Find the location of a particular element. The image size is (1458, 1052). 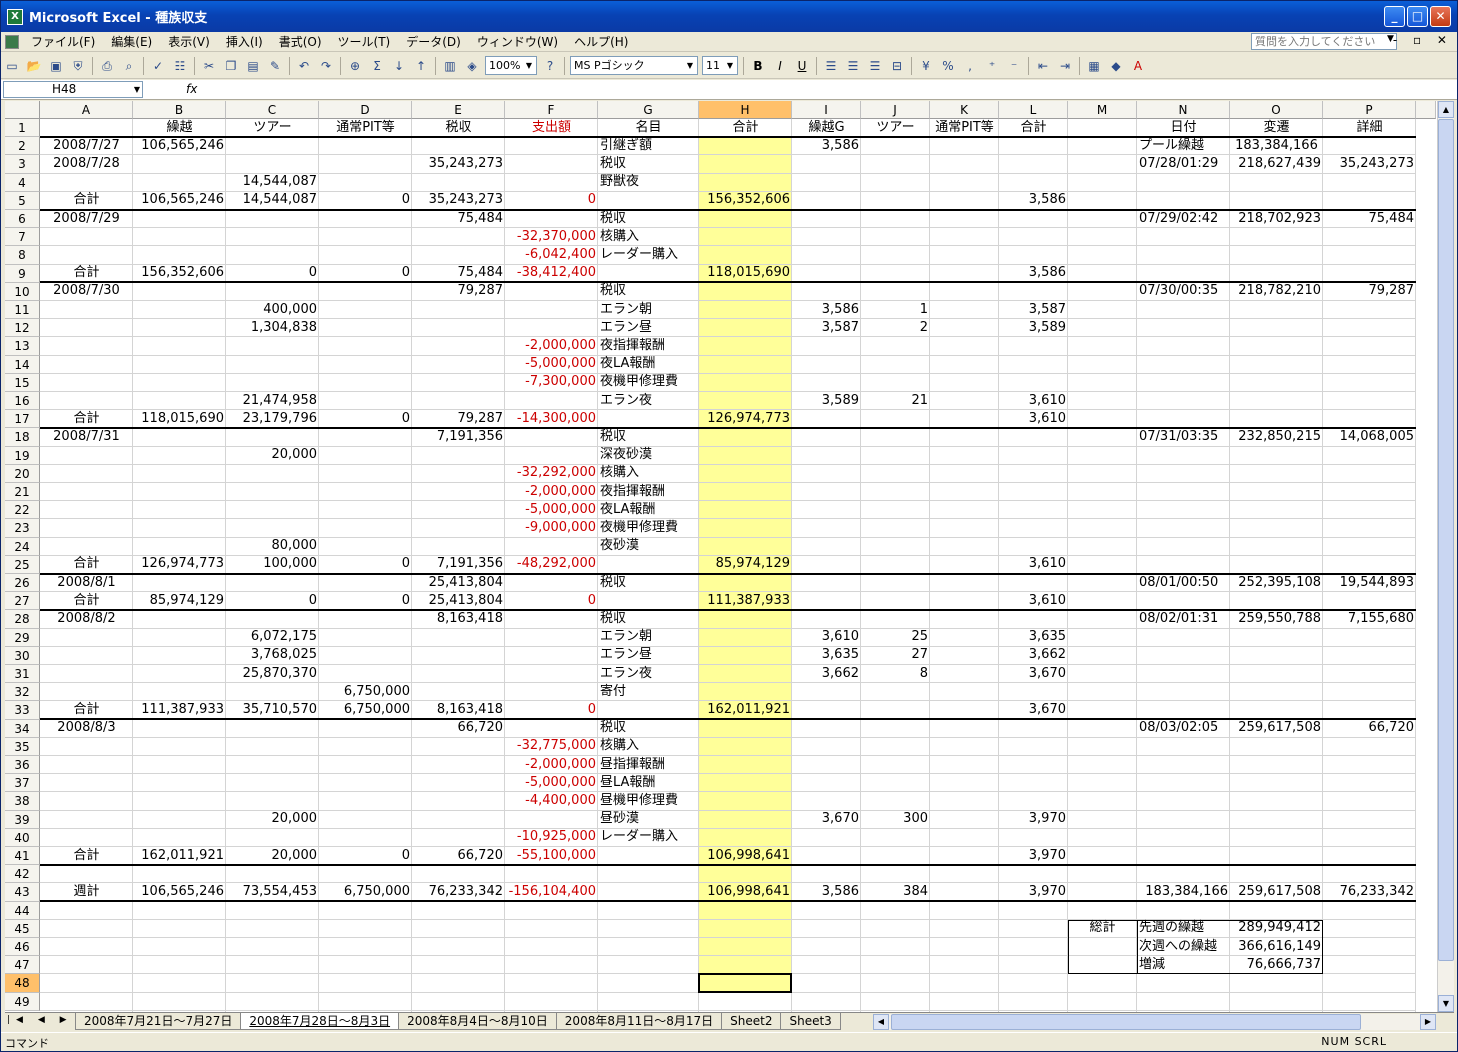

cell-E18: 7,191,356 is located at coordinates (458, 437).